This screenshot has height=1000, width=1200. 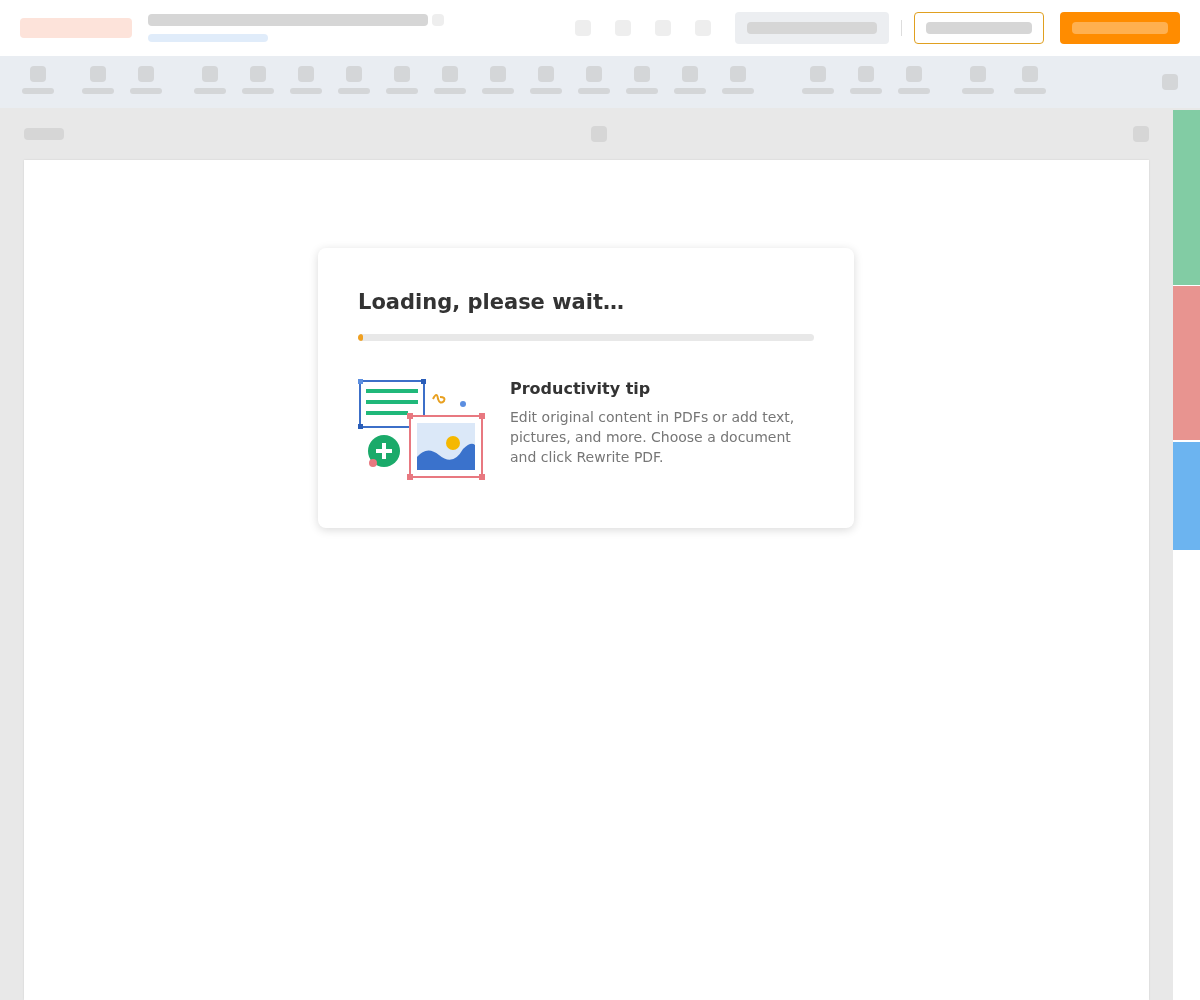 I want to click on skeleton-placeholder, so click(x=1170, y=82).